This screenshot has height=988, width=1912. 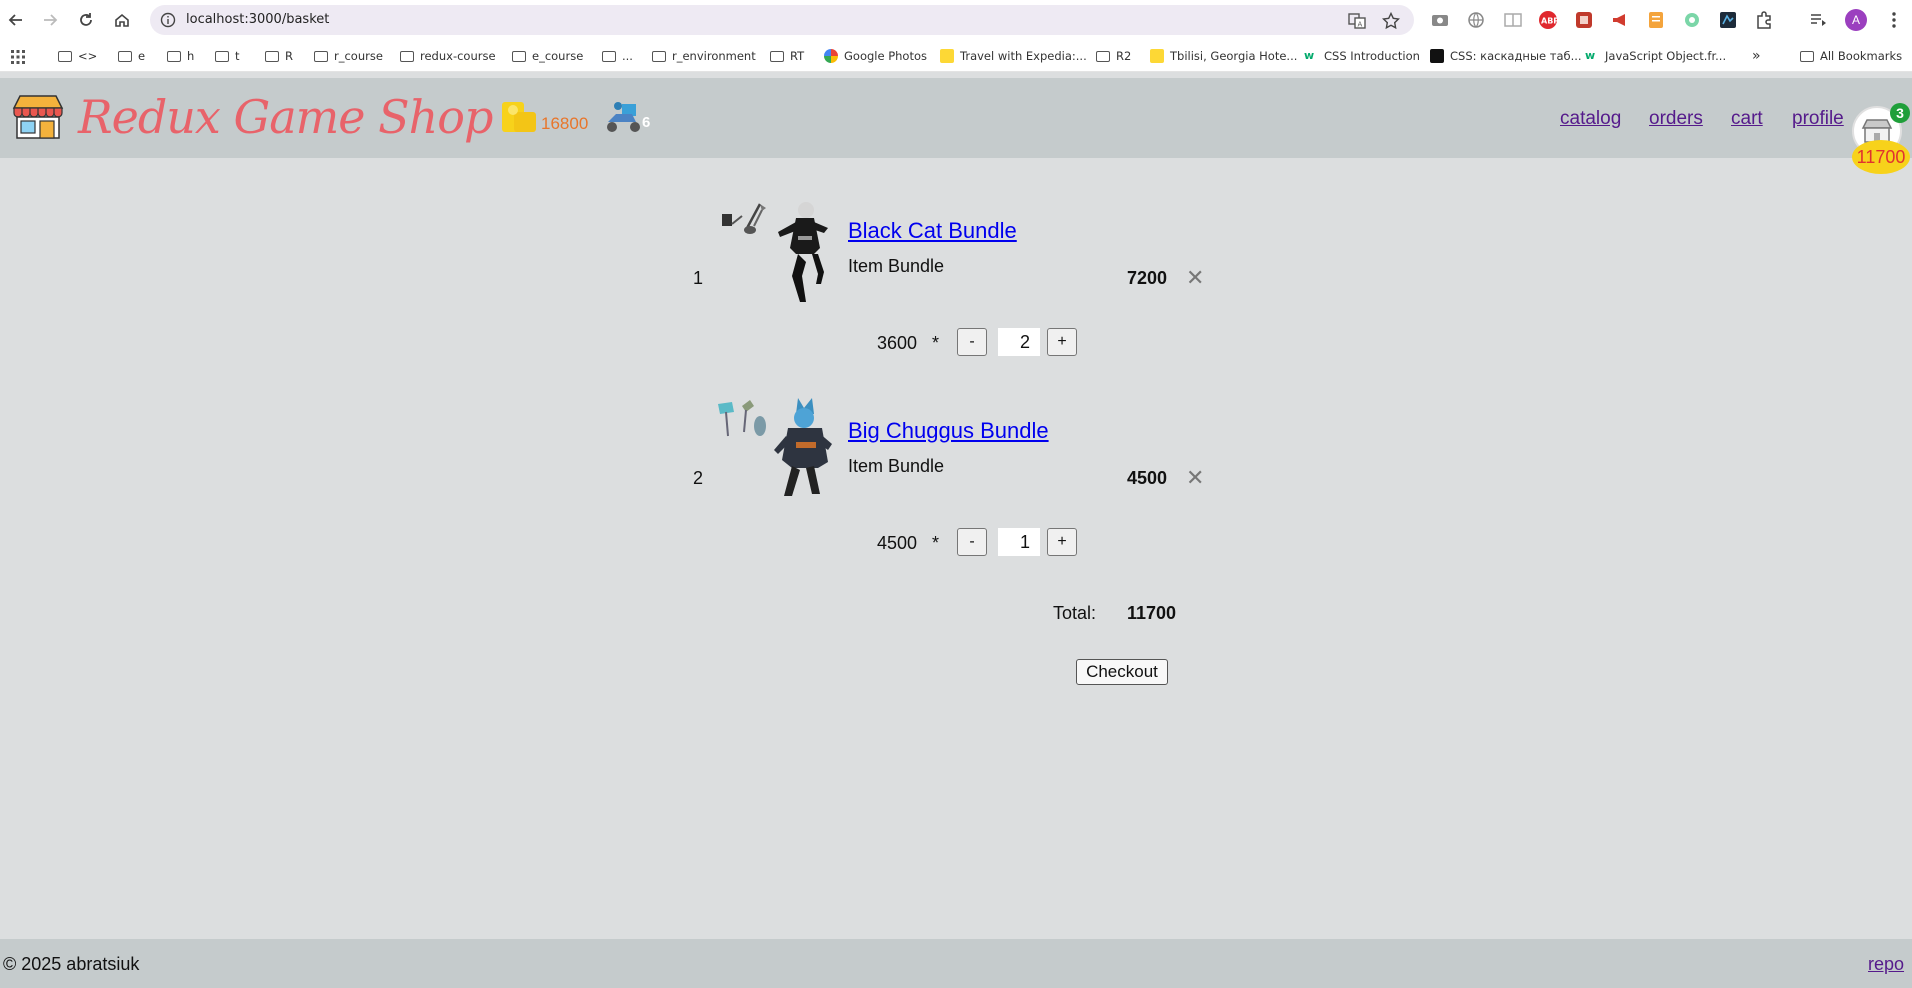 What do you see at coordinates (1676, 119) in the screenshot?
I see `nav-orders-link: orders` at bounding box center [1676, 119].